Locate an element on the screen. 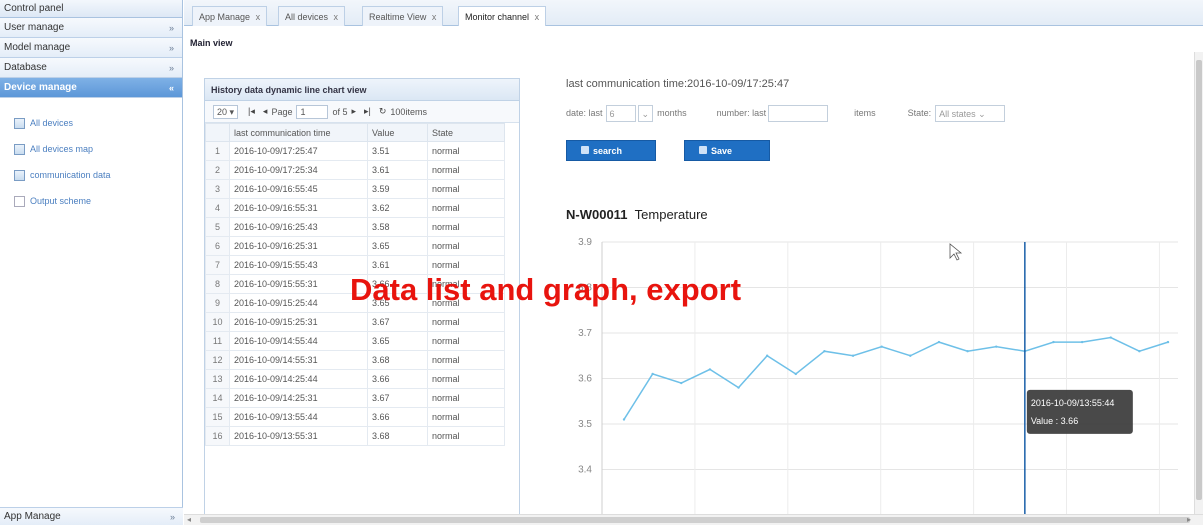 The height and width of the screenshot is (525, 1203). sidebar-item-label: Output scheme is located at coordinates (61, 201).